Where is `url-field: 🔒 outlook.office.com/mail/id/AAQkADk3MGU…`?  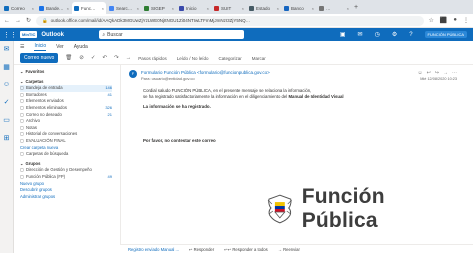
url-field: 🔒 outlook.office.com/mail/id/AAQkADk3MGU… is located at coordinates (230, 20).